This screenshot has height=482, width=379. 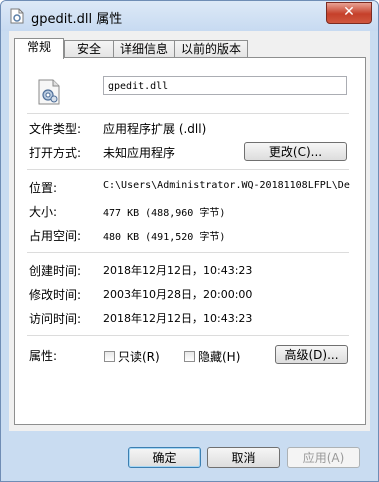 I want to click on readonly-label: 只读(R), so click(x=139, y=356).